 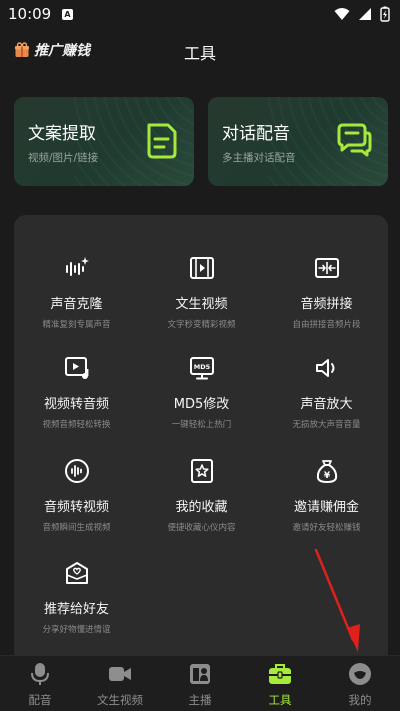 What do you see at coordinates (326, 404) in the screenshot?
I see `tool-name: 声音放大` at bounding box center [326, 404].